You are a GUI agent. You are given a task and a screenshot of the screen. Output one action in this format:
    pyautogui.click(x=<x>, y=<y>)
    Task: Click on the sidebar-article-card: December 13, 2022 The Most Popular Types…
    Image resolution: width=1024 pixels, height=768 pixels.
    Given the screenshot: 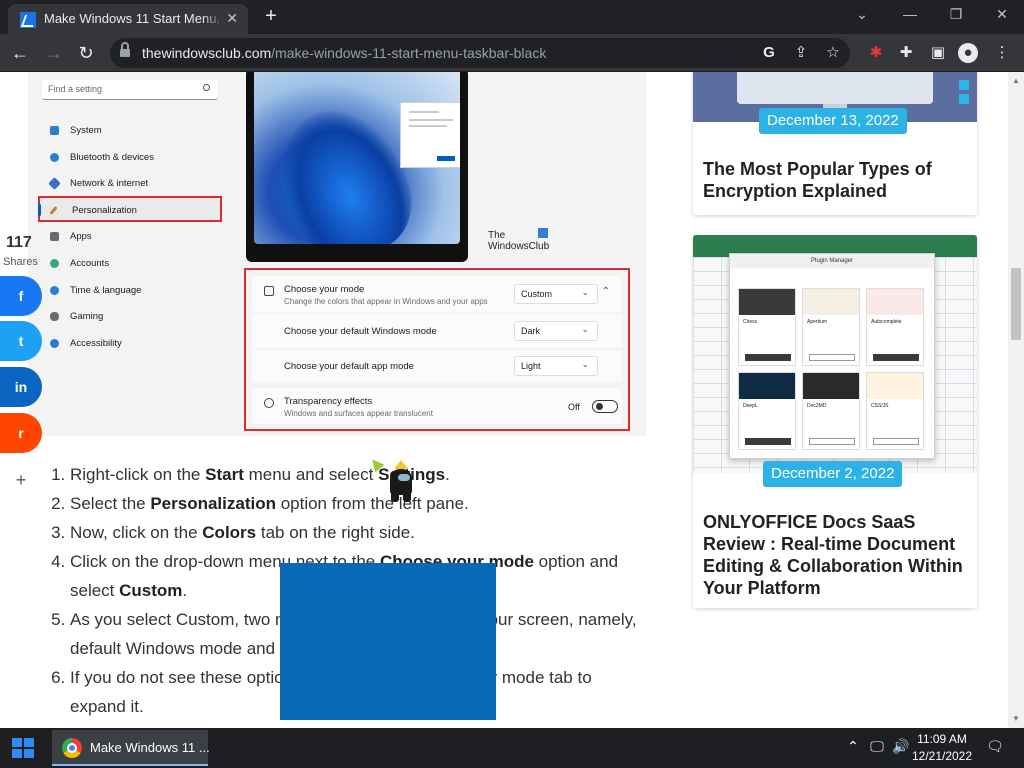 What is the action you would take?
    pyautogui.click(x=835, y=143)
    